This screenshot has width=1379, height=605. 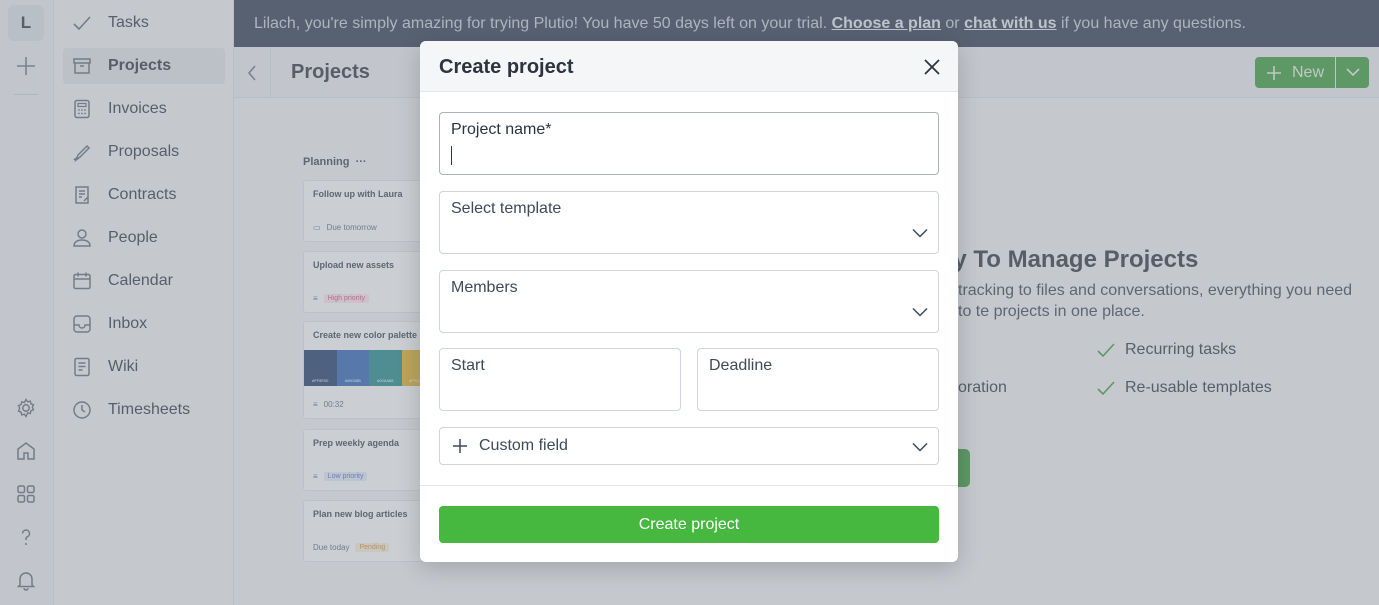 What do you see at coordinates (689, 143) in the screenshot?
I see `project-name-field: Project name*` at bounding box center [689, 143].